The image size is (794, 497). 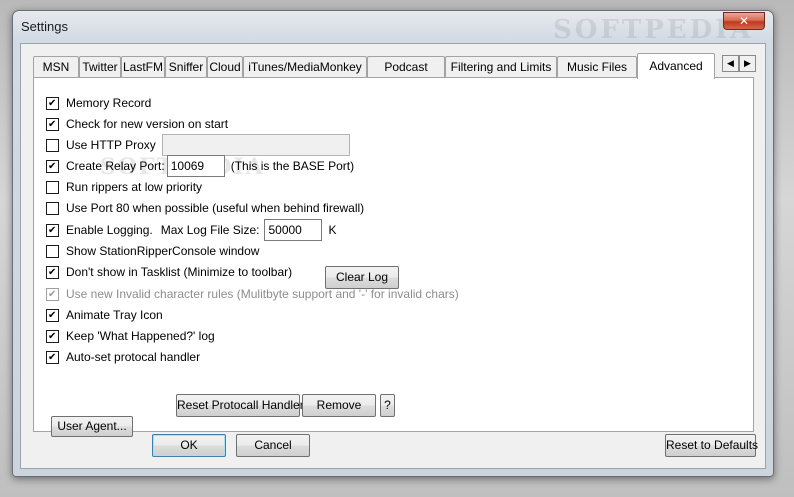 What do you see at coordinates (293, 230) in the screenshot?
I see `max-log-size-input: 50000` at bounding box center [293, 230].